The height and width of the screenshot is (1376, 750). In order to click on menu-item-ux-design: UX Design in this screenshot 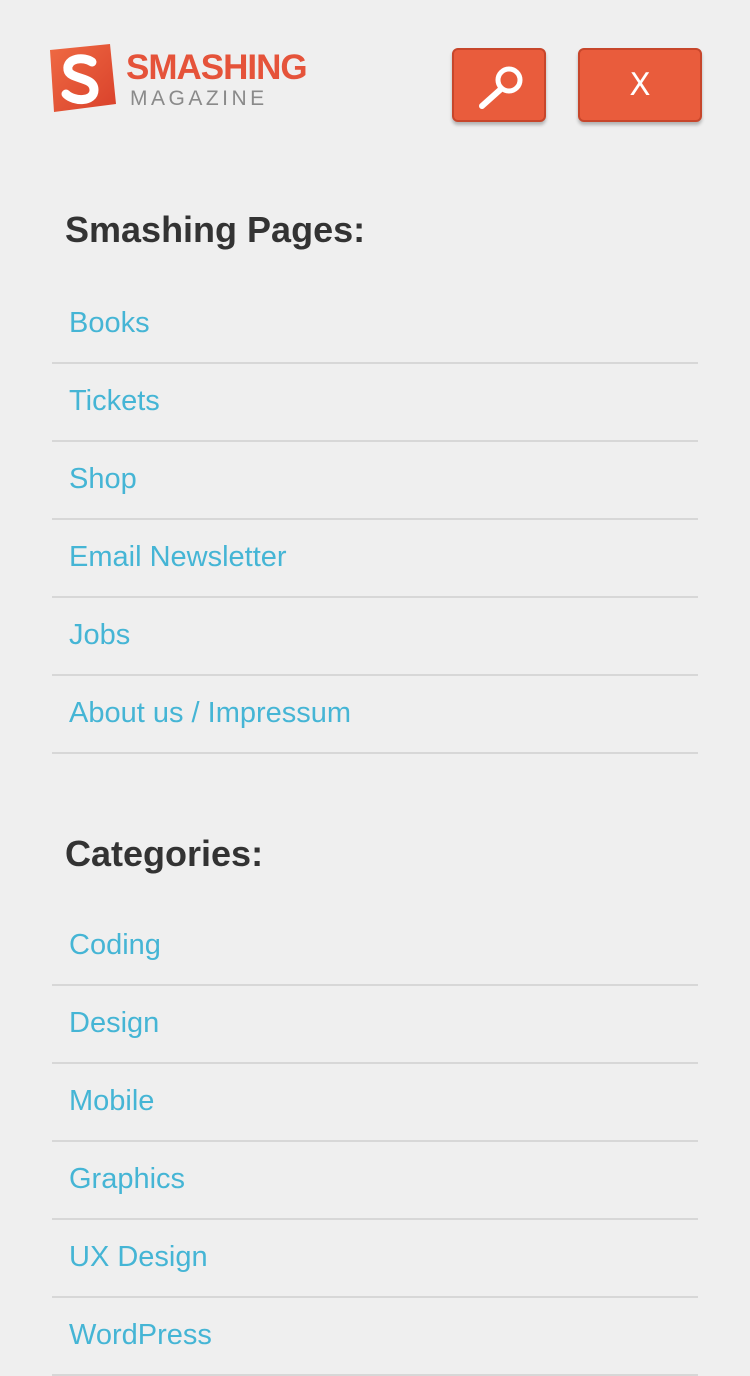, I will do `click(375, 1259)`.